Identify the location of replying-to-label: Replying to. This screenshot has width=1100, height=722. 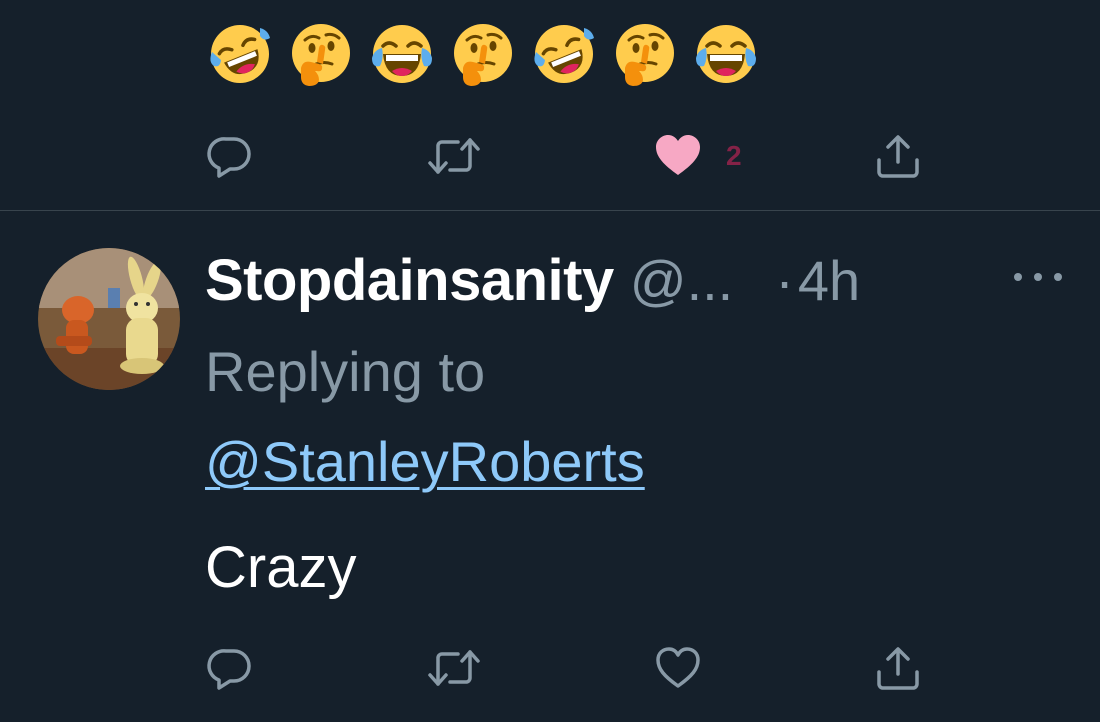
(345, 371).